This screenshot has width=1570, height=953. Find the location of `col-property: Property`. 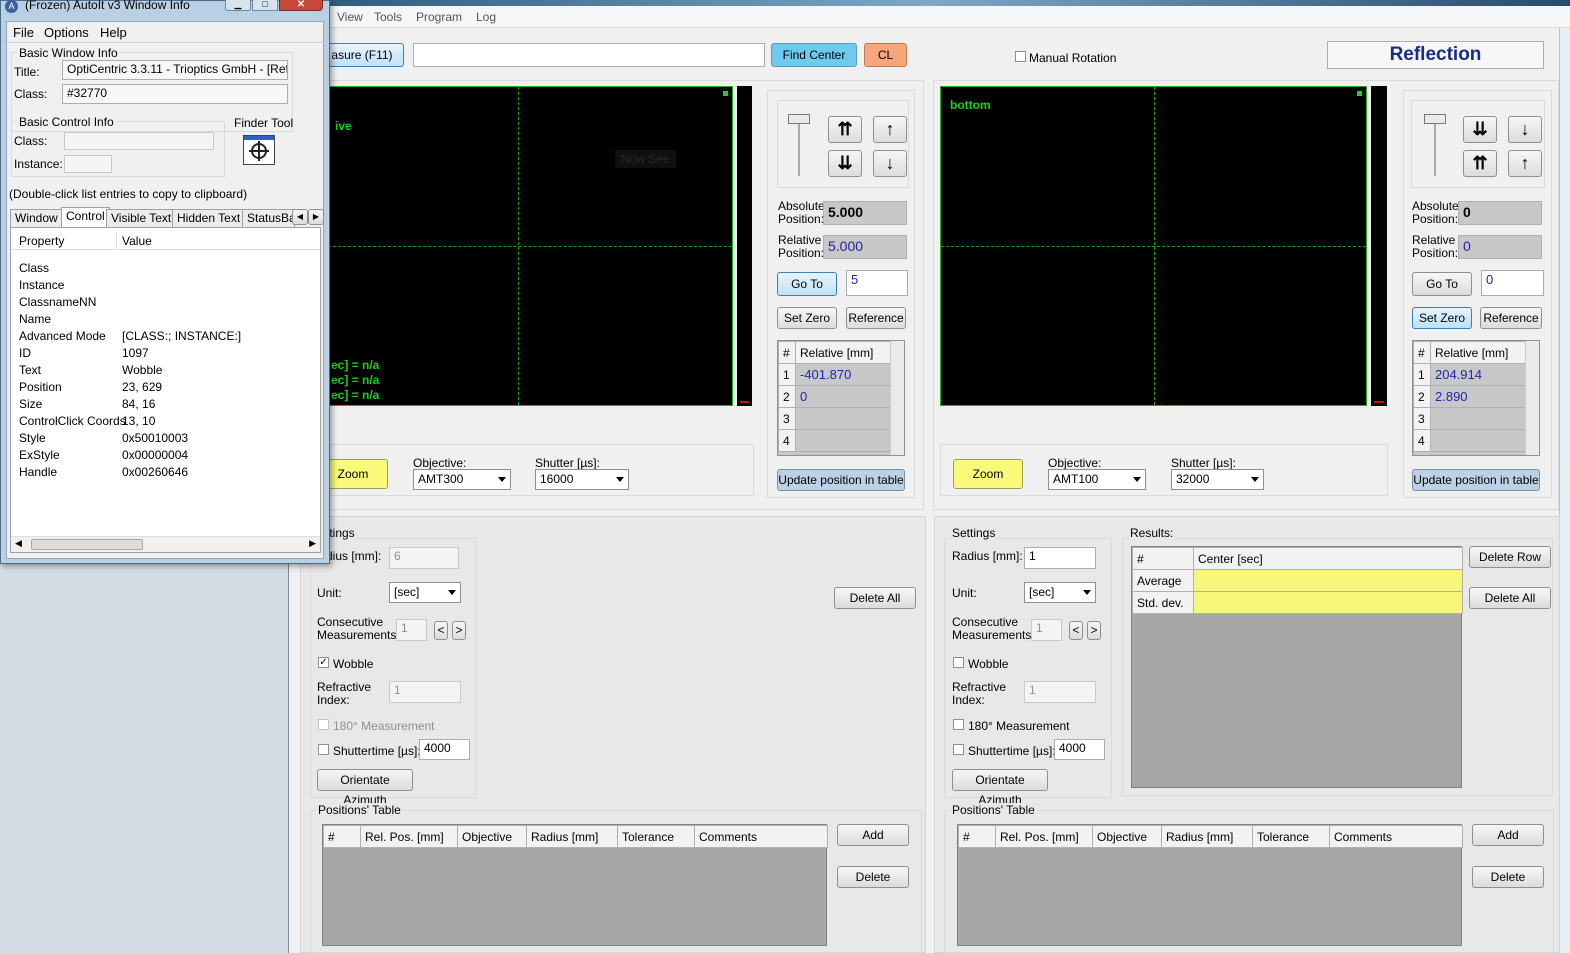

col-property: Property is located at coordinates (41, 241).